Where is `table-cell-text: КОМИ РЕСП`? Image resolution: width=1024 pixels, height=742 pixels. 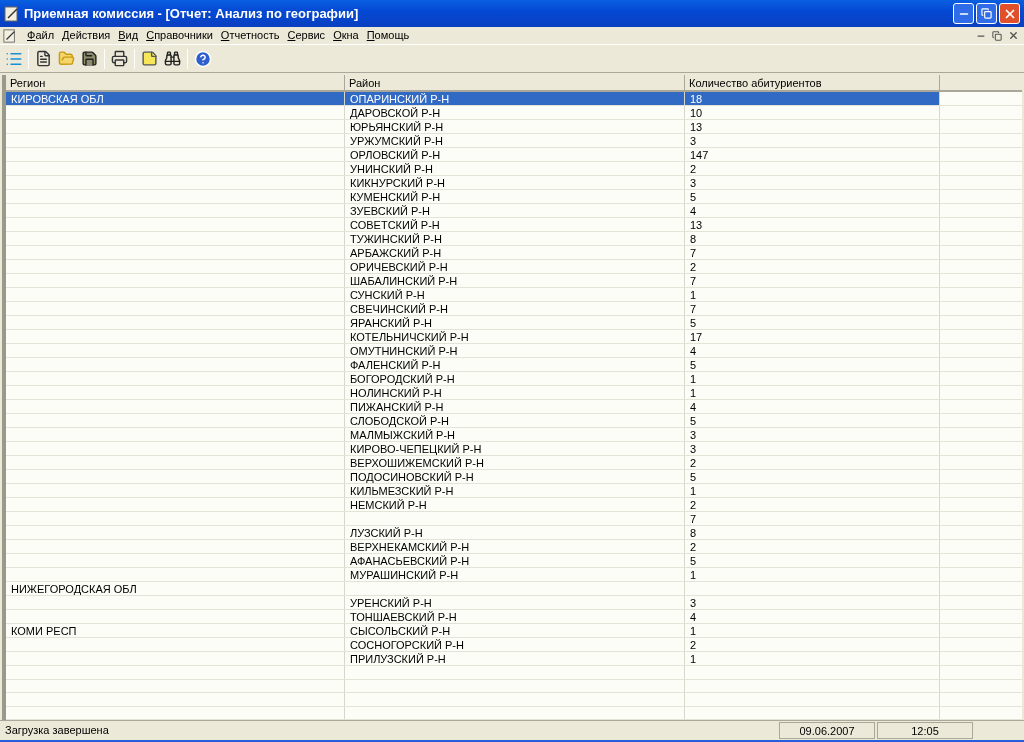
table-cell-text: КОМИ РЕСП is located at coordinates (44, 631).